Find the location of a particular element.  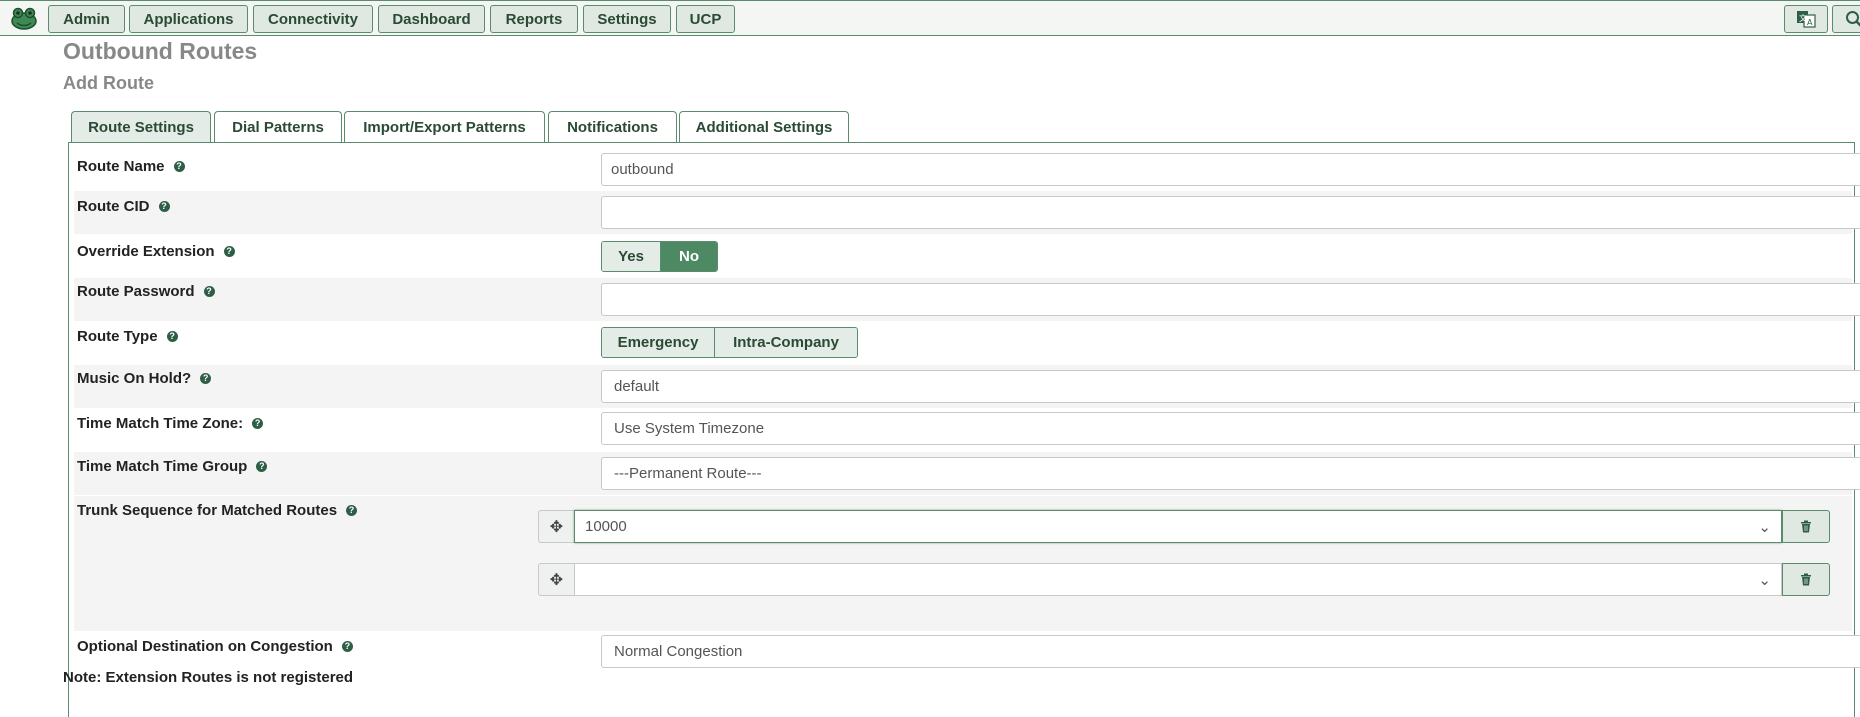

route-type-label: Route Type ? is located at coordinates (127, 336).